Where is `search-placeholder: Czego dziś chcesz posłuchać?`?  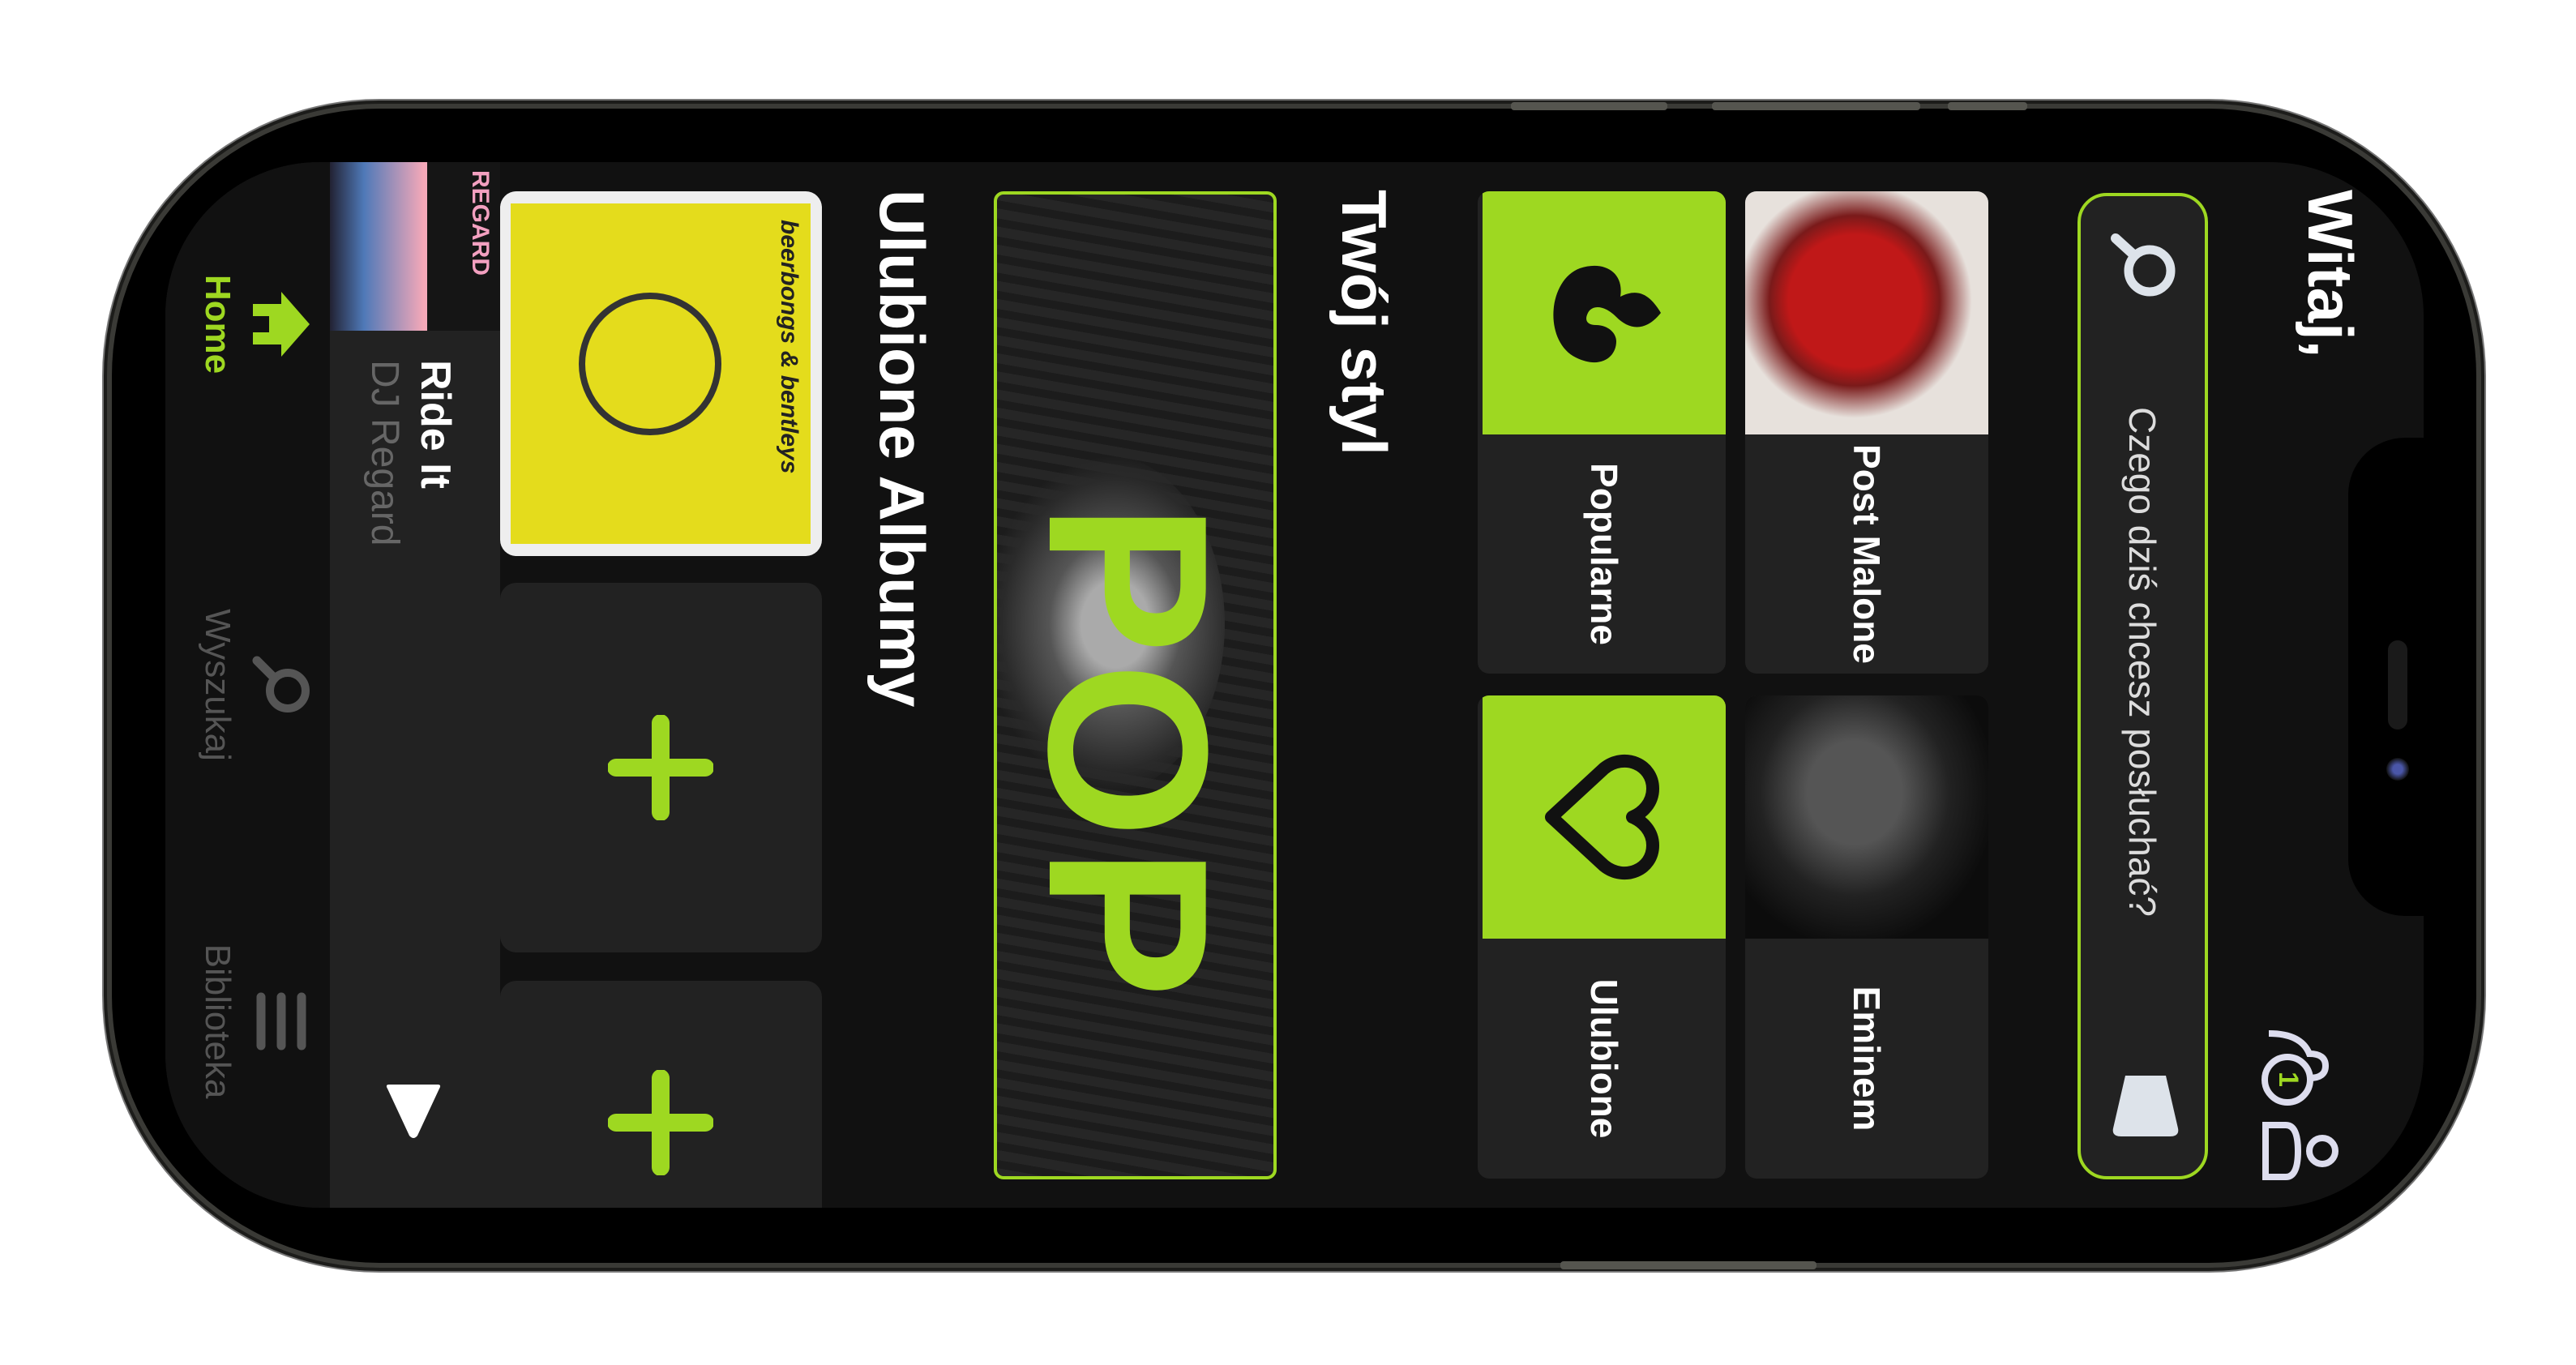
search-placeholder: Czego dziś chcesz posłuchać? is located at coordinates (2142, 662).